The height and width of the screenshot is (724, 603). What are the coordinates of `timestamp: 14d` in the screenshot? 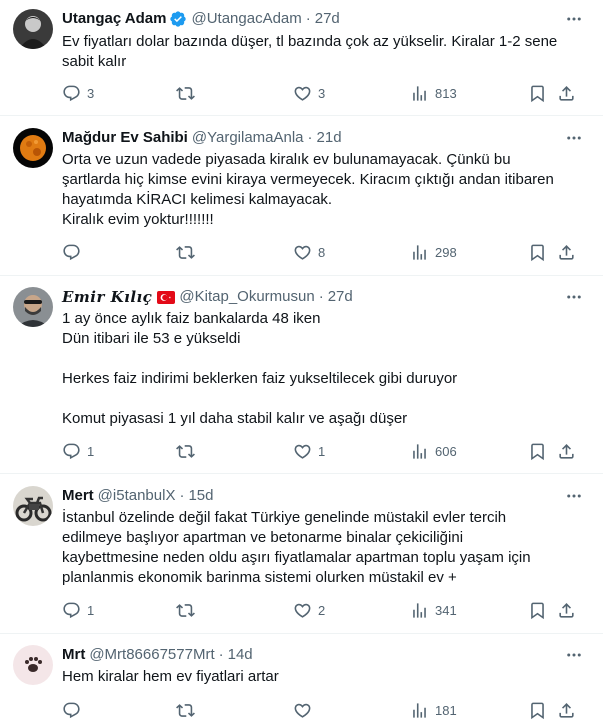 It's located at (240, 655).